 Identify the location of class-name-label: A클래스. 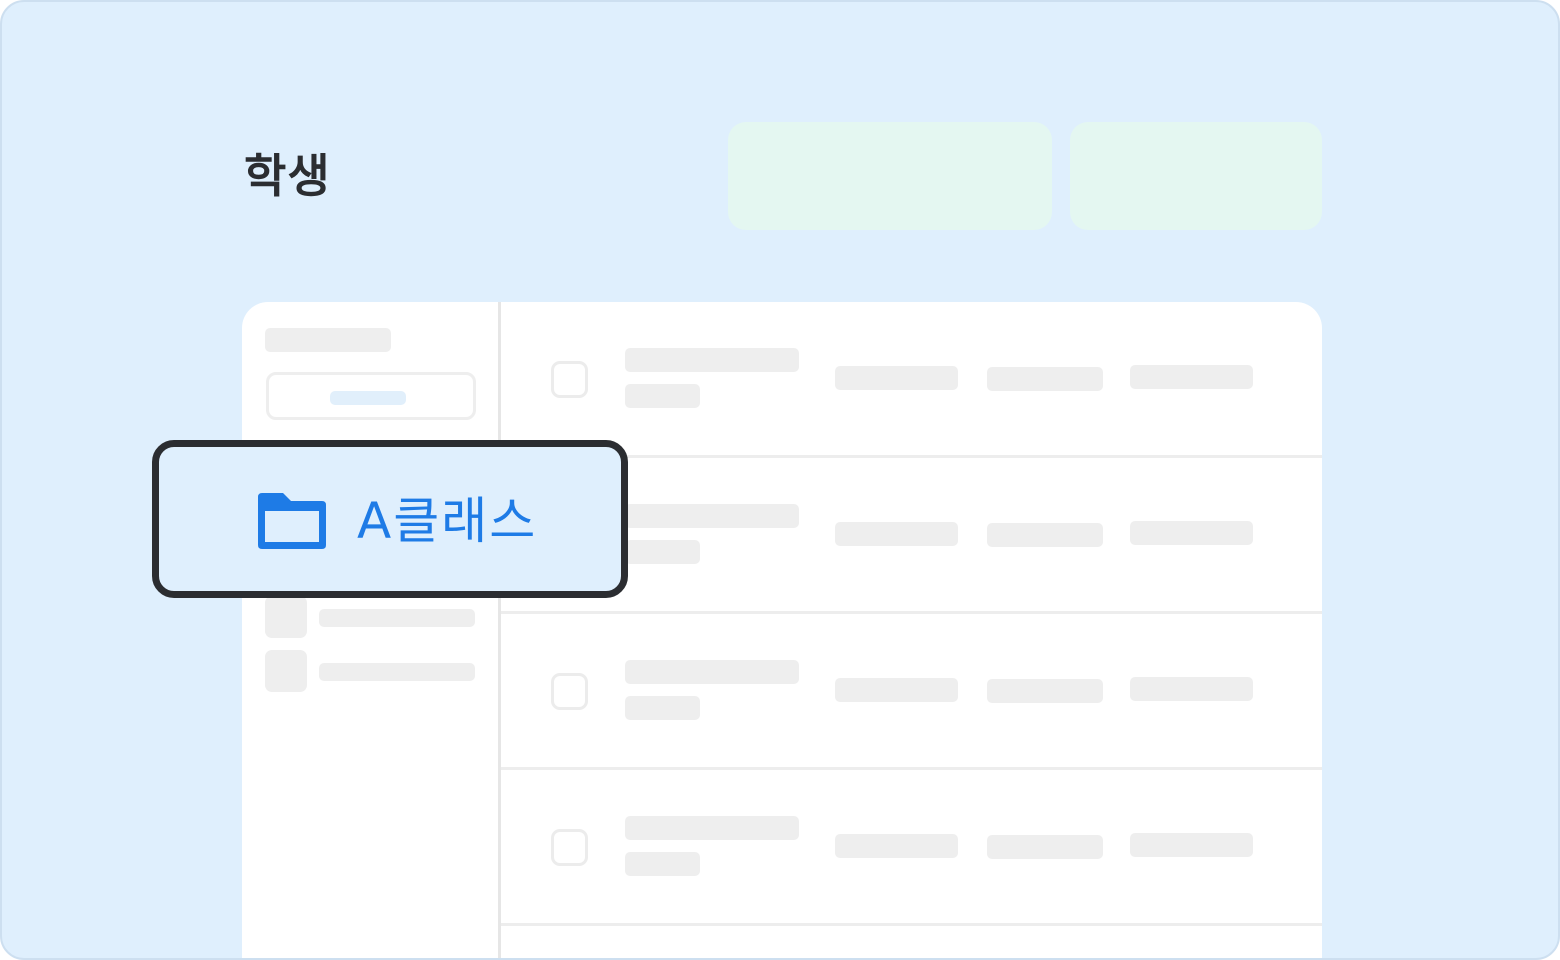
(447, 521).